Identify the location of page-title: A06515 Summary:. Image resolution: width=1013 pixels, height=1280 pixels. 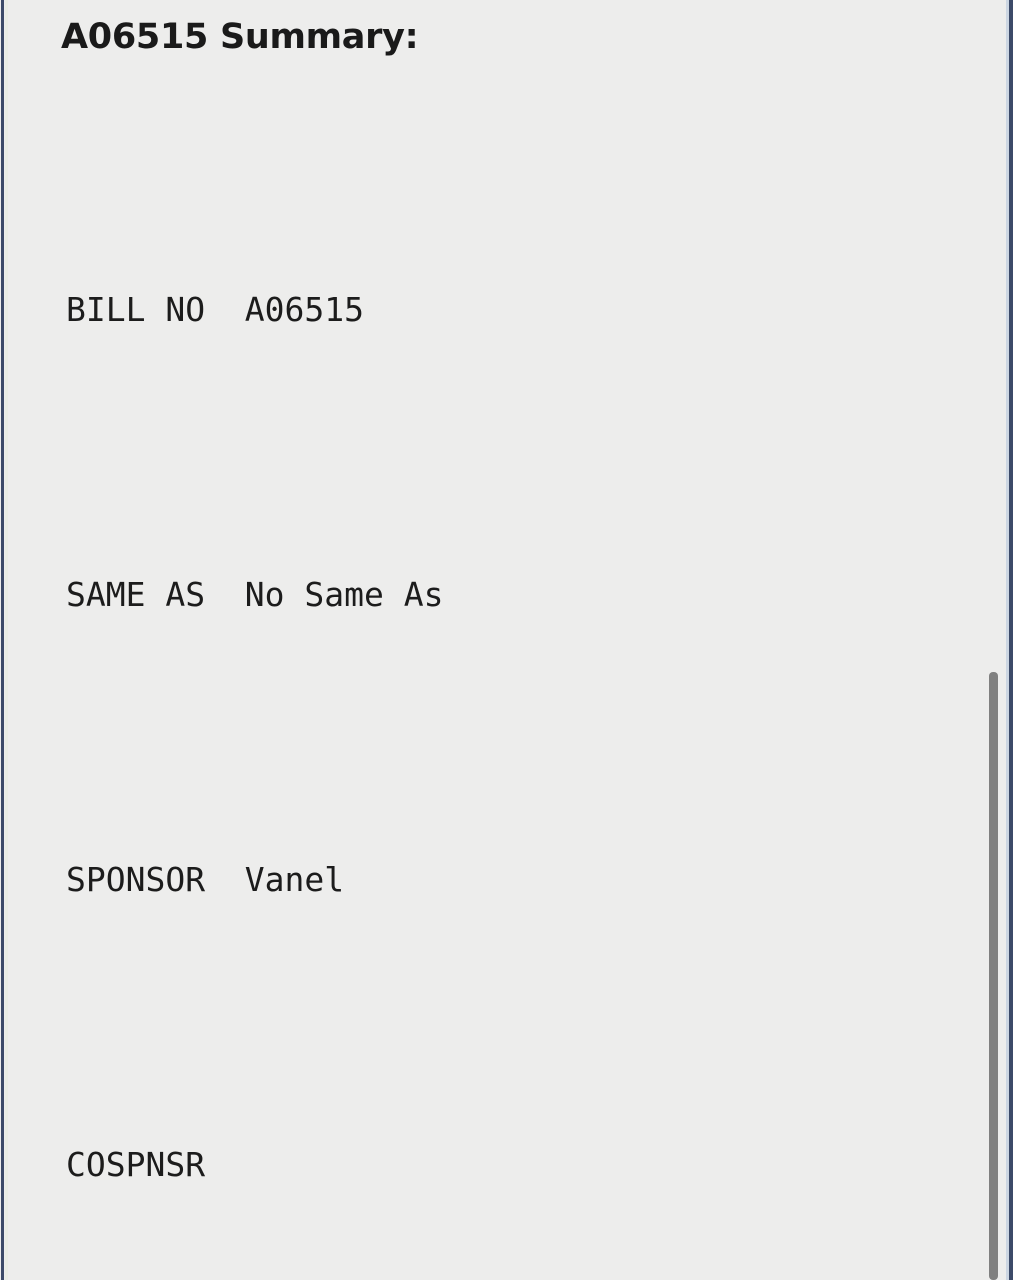
(240, 37).